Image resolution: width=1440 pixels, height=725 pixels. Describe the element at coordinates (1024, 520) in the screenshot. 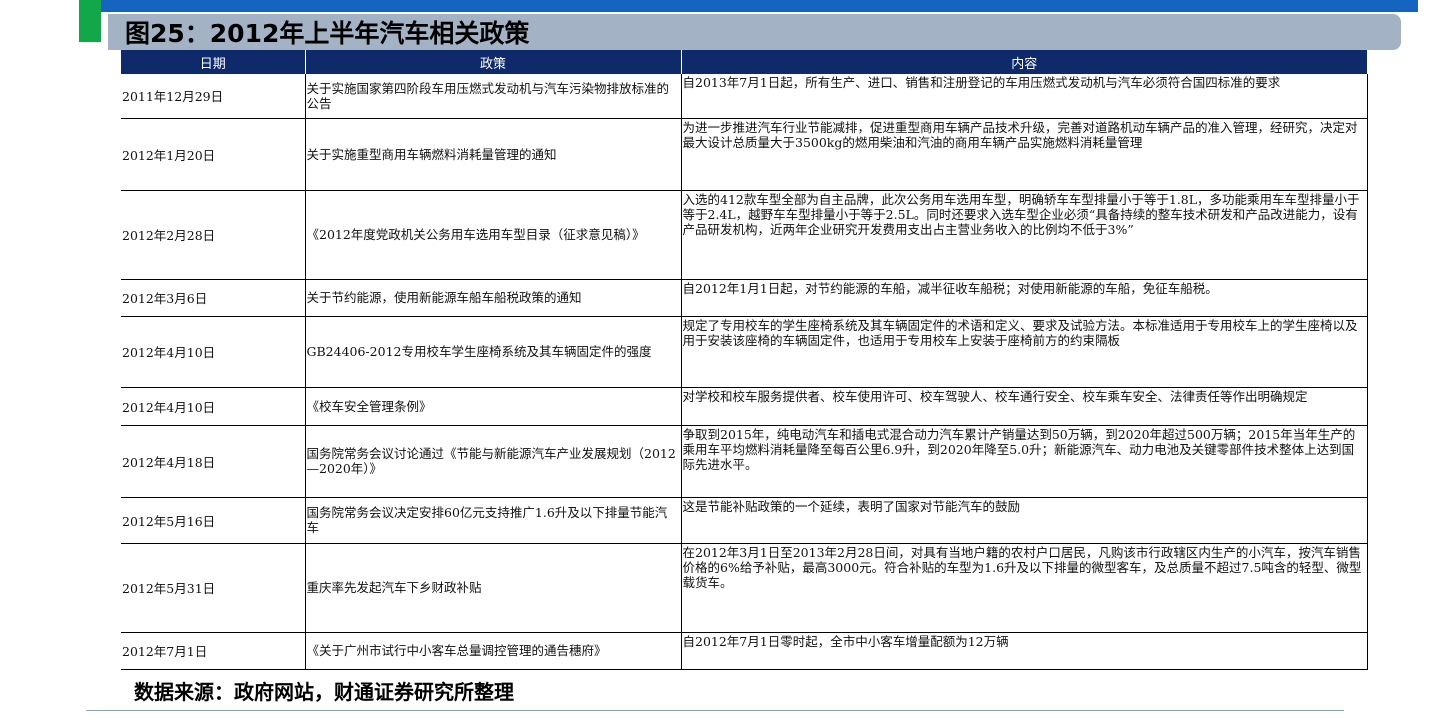

I see `row-content: 这是节能补贴政策的一个延续，表明了国家对节能汽车的鼓励` at that location.